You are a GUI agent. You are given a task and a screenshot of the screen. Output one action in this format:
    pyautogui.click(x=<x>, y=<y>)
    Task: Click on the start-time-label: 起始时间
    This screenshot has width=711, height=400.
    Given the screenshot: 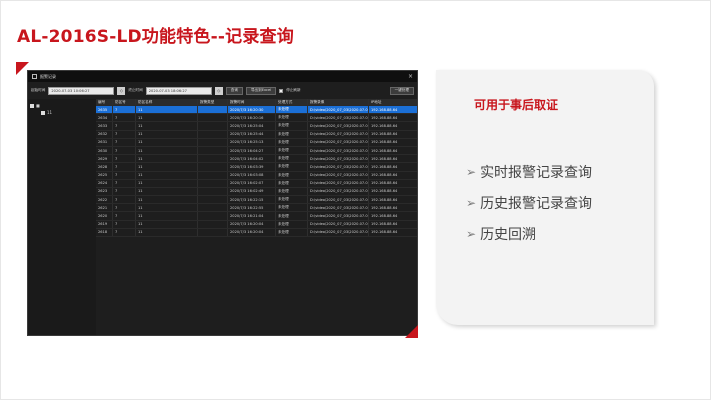 What is the action you would take?
    pyautogui.click(x=38, y=90)
    